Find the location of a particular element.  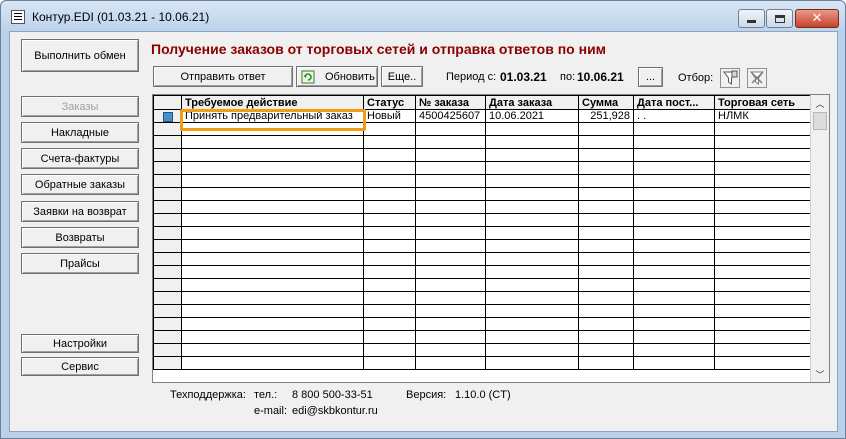

cell-action: Принять предварительный заказ is located at coordinates (272, 116).